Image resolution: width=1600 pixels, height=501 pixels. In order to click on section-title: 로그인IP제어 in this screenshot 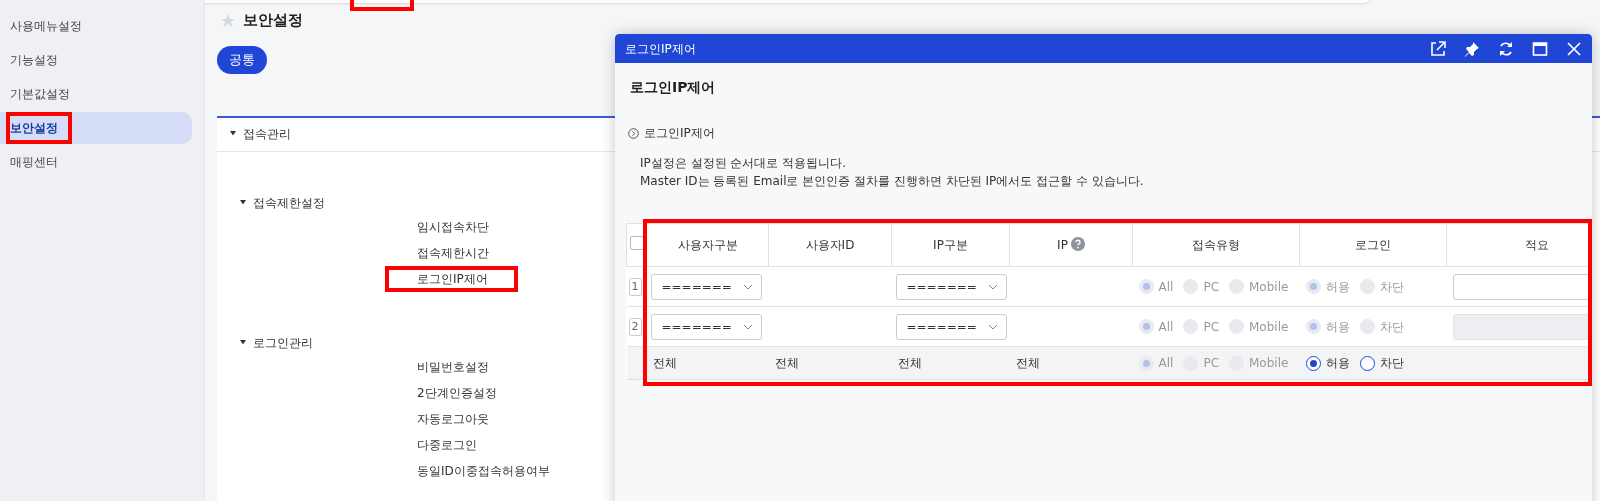, I will do `click(679, 133)`.